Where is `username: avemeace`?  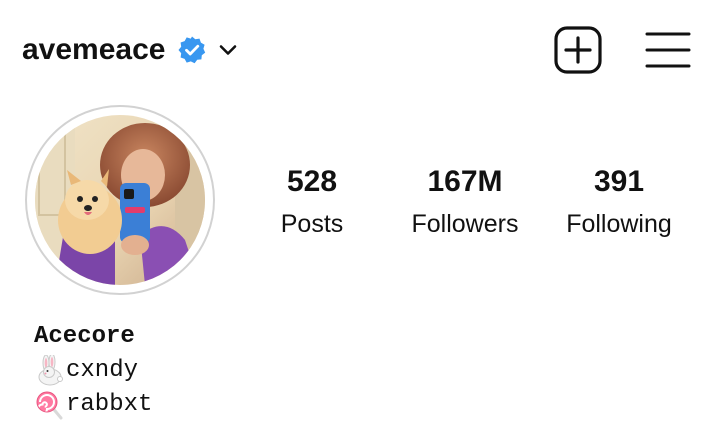
username: avemeace is located at coordinates (94, 49).